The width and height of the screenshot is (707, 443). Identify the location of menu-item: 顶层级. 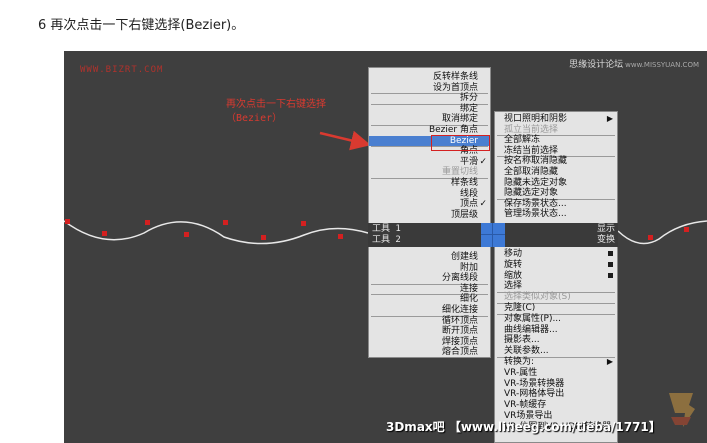
(429, 215).